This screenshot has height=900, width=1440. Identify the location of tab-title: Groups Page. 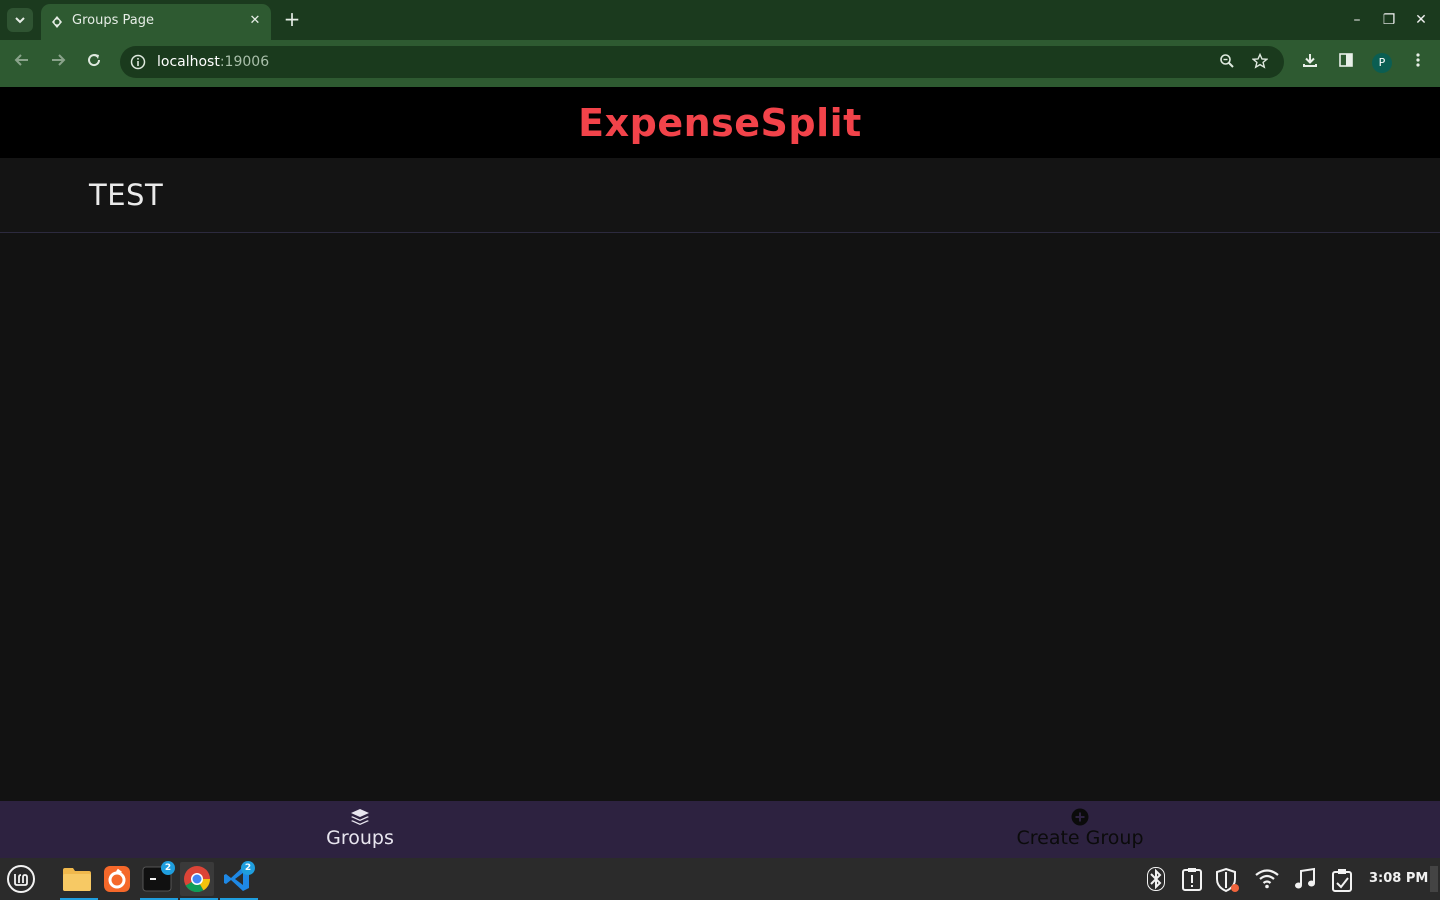
(113, 20).